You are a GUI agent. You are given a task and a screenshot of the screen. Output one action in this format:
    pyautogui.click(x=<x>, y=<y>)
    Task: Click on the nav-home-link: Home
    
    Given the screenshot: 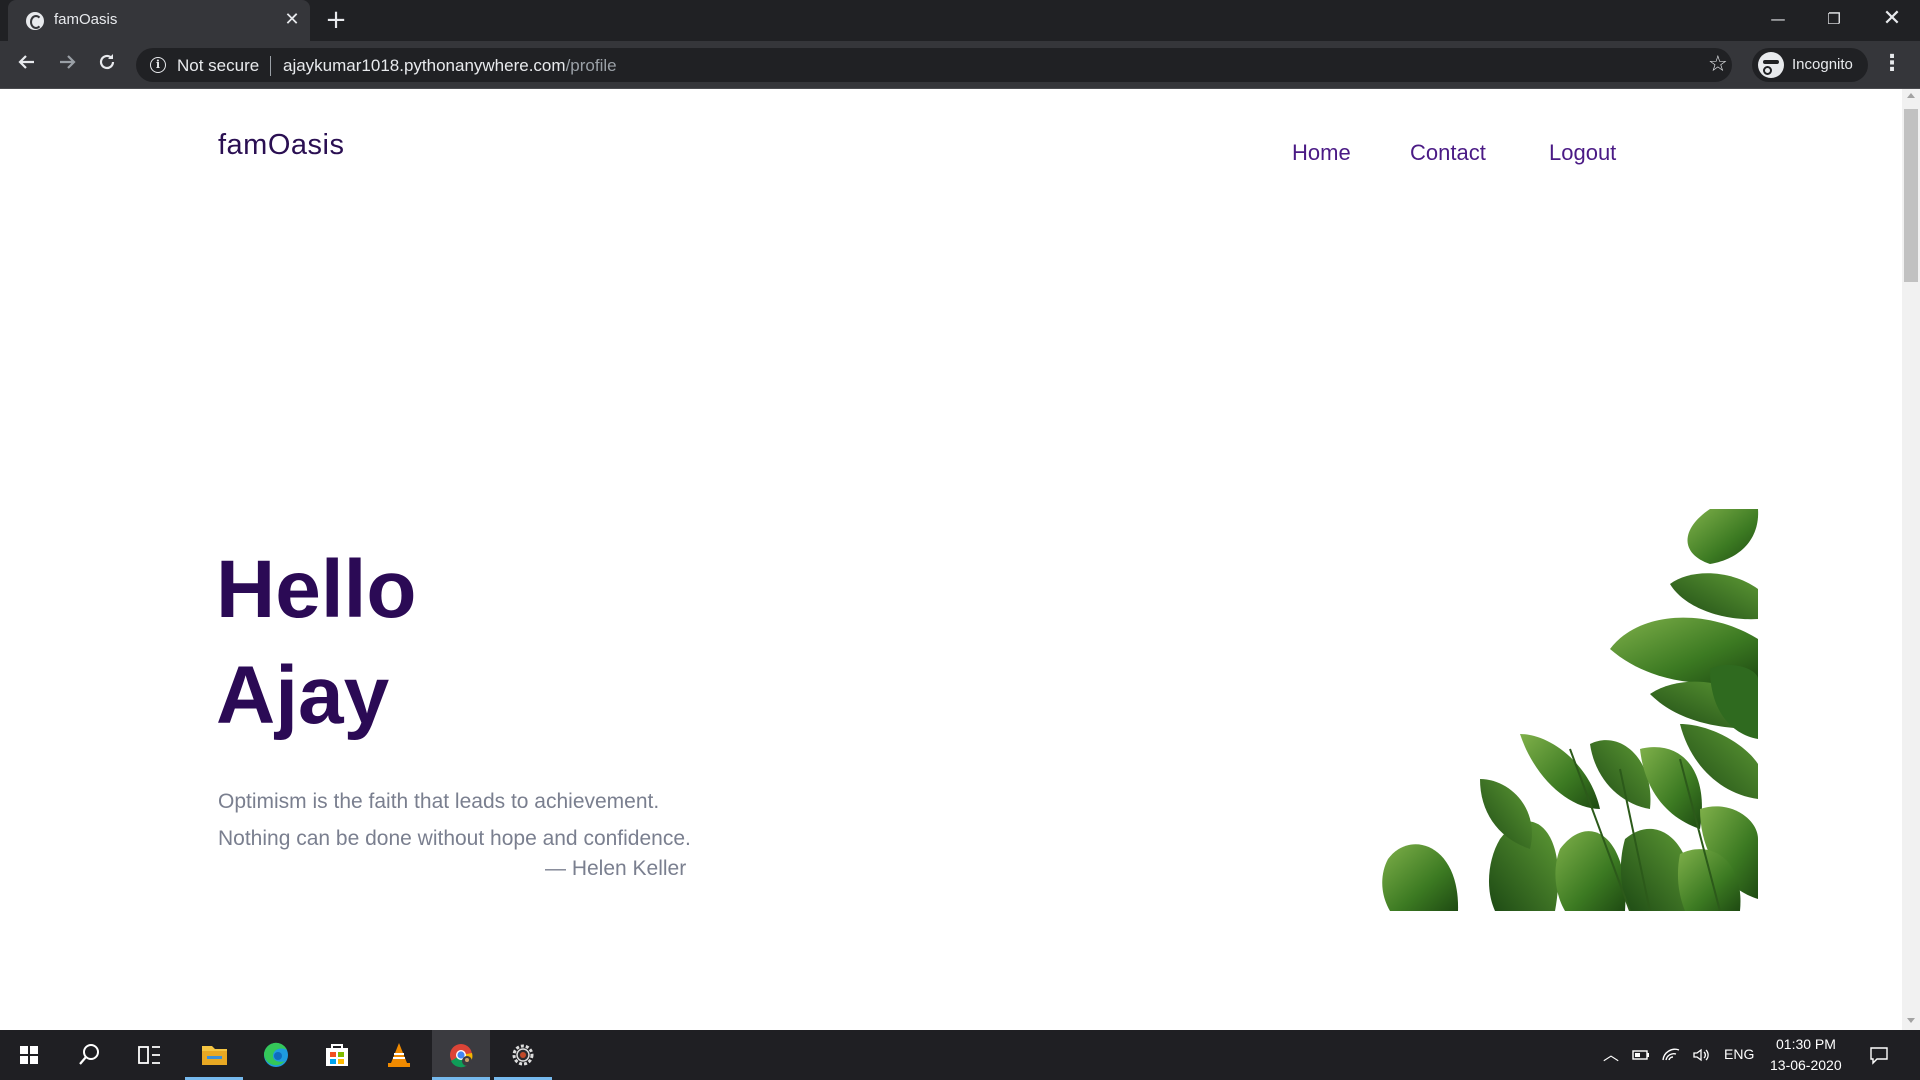 What is the action you would take?
    pyautogui.click(x=1321, y=153)
    